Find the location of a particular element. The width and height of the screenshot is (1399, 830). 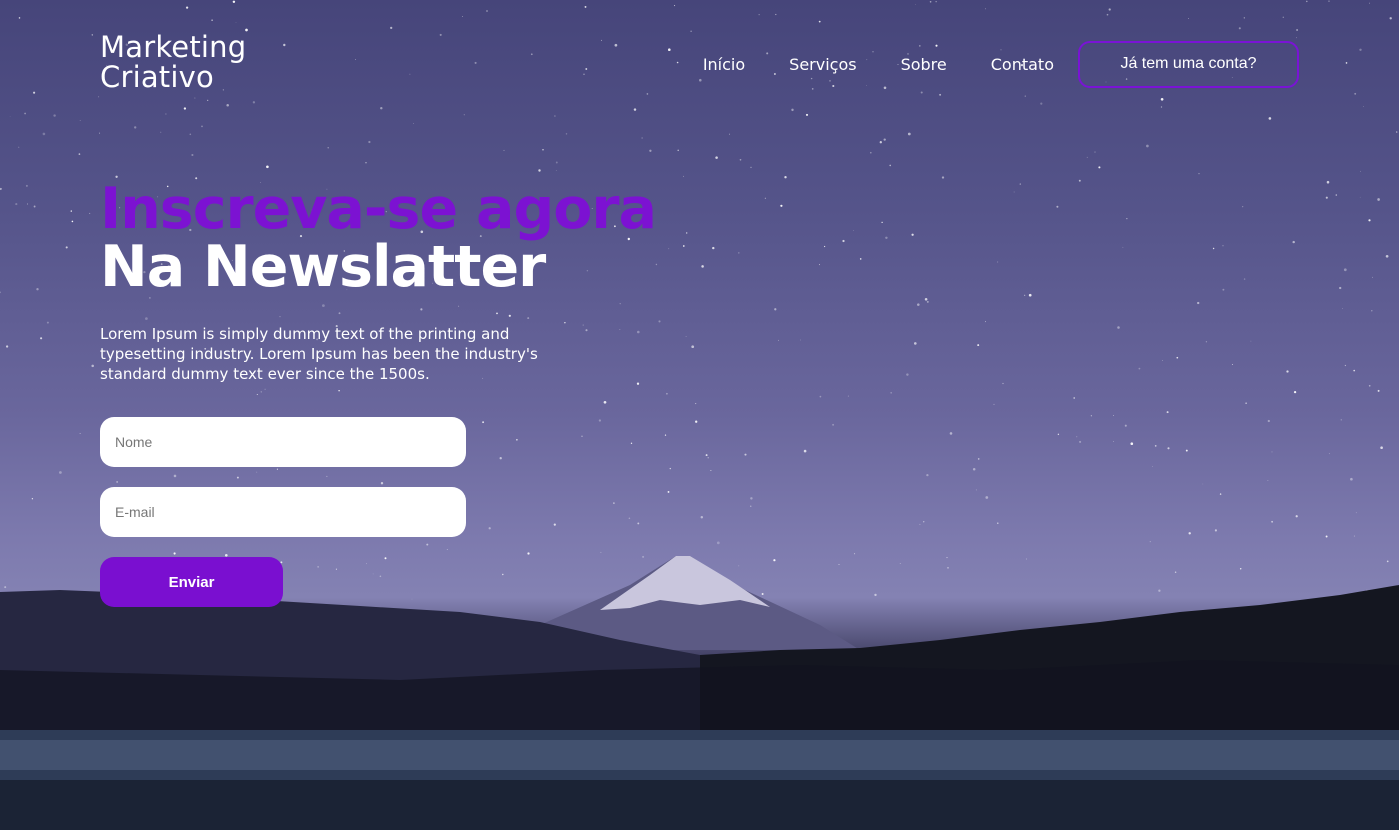

name-input is located at coordinates (283, 442).